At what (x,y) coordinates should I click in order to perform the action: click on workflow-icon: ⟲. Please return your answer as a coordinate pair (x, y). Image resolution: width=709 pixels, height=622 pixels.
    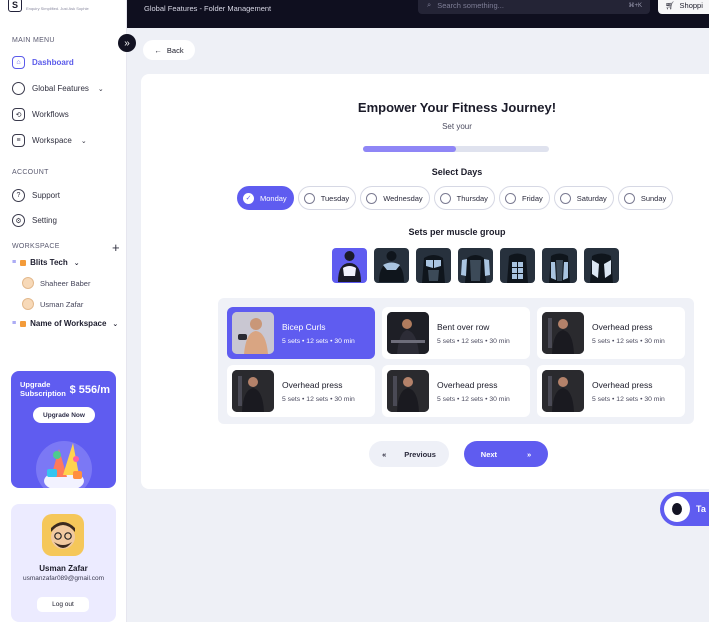
    Looking at the image, I should click on (18, 114).